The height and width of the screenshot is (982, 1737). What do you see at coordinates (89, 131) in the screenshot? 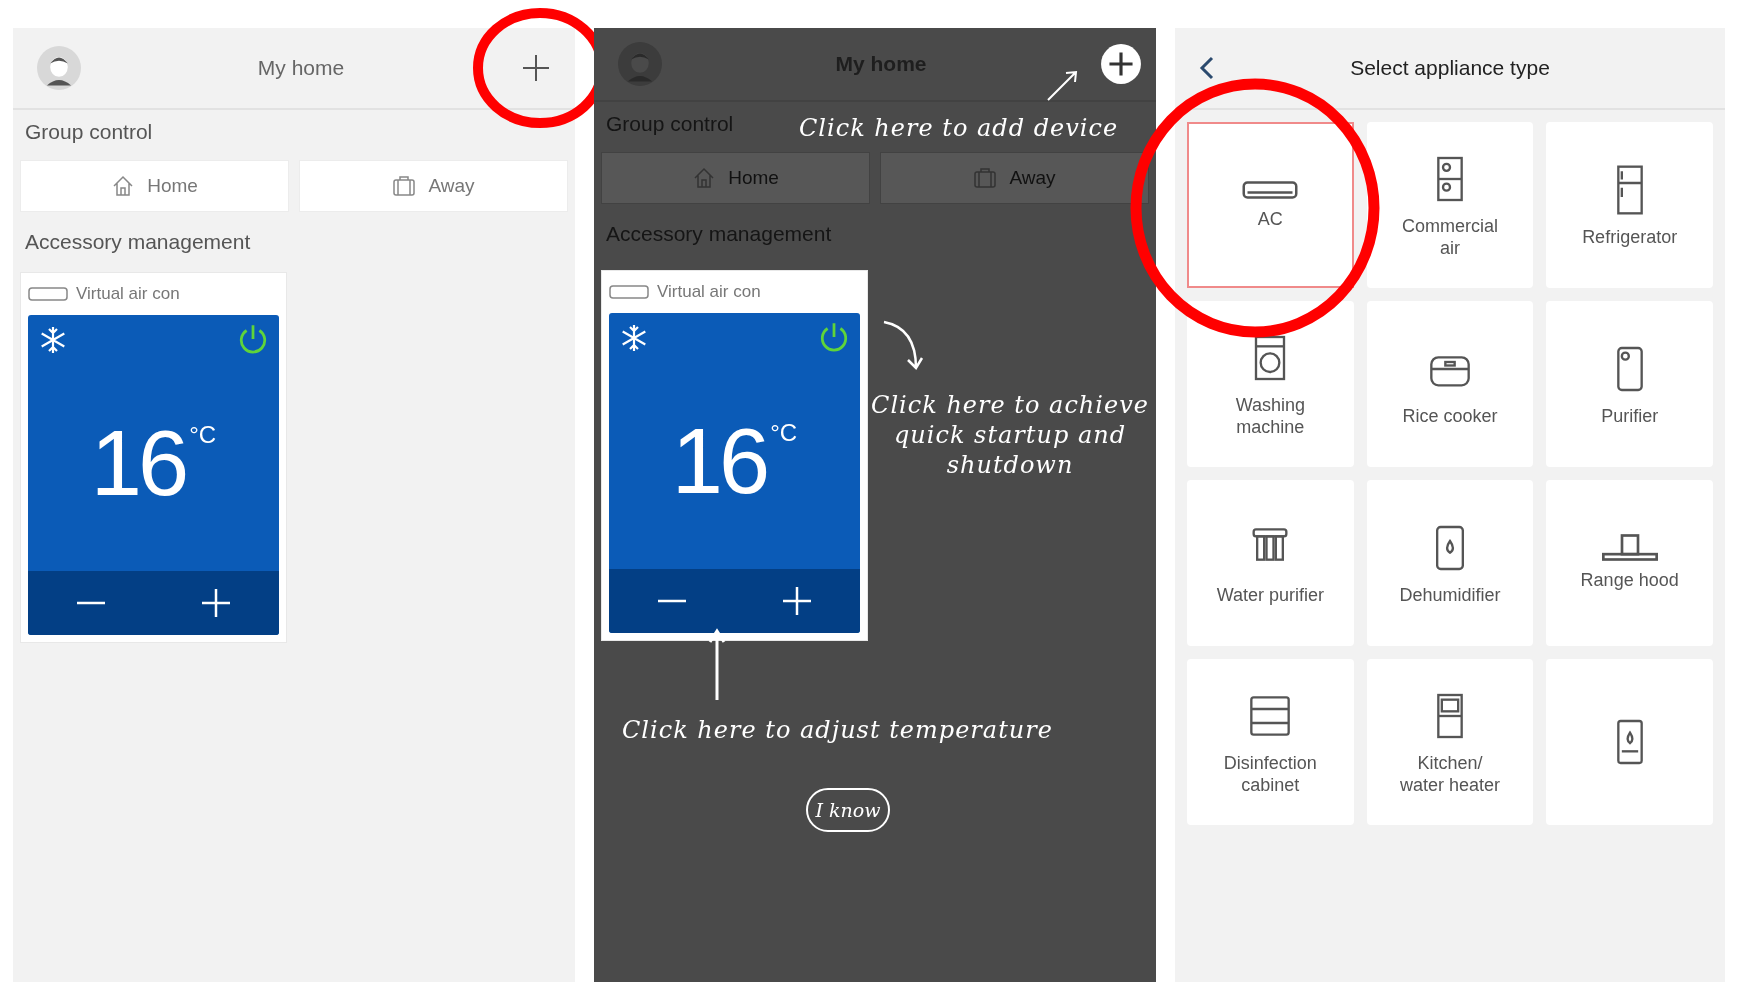
I see `section-label: Group control` at bounding box center [89, 131].